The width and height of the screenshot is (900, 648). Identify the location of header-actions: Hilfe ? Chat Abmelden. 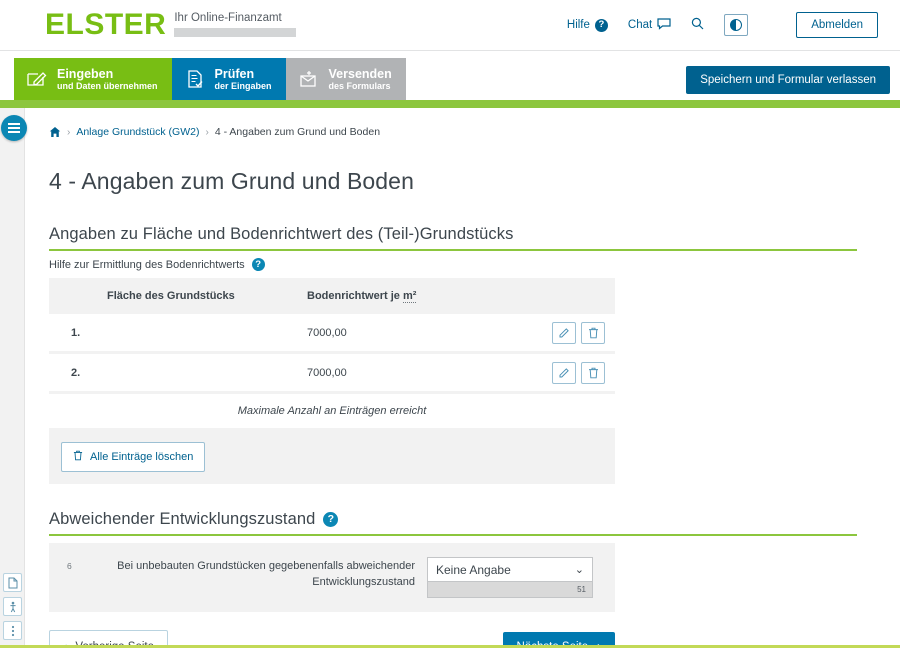
(722, 25).